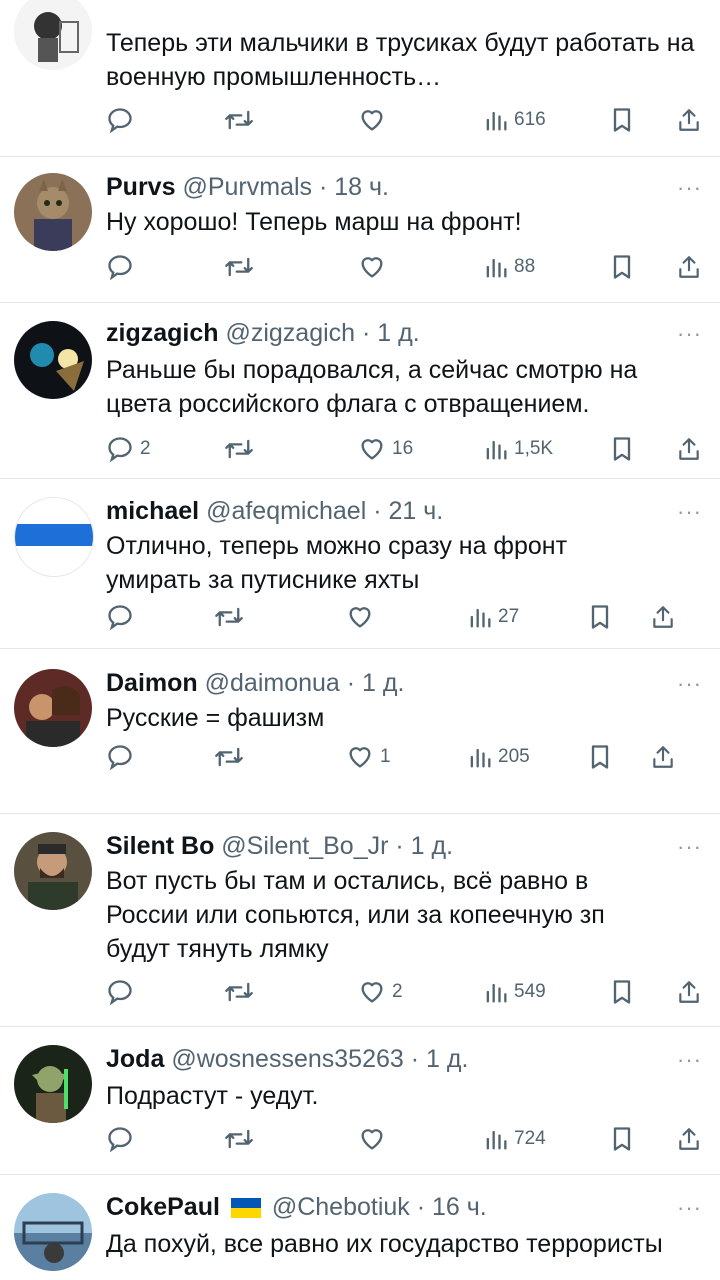 The height and width of the screenshot is (1280, 720). What do you see at coordinates (515, 120) in the screenshot?
I see `views-button: 616` at bounding box center [515, 120].